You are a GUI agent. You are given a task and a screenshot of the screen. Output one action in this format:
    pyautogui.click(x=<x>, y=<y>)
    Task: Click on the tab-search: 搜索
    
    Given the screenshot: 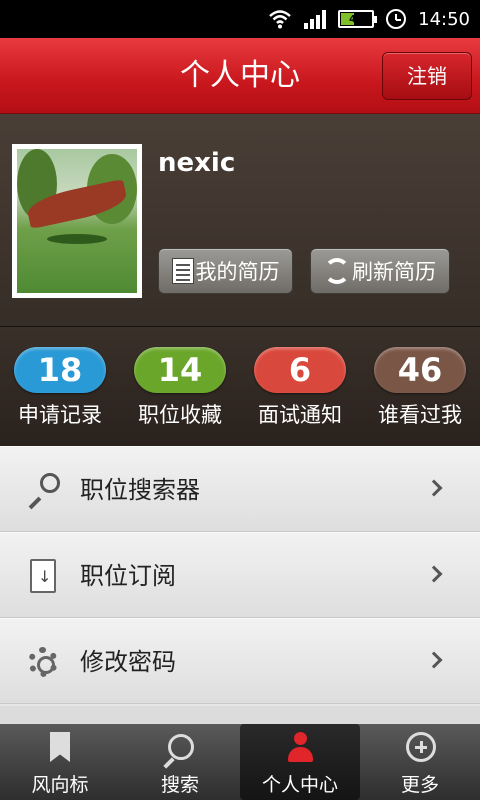 What is the action you would take?
    pyautogui.click(x=180, y=762)
    